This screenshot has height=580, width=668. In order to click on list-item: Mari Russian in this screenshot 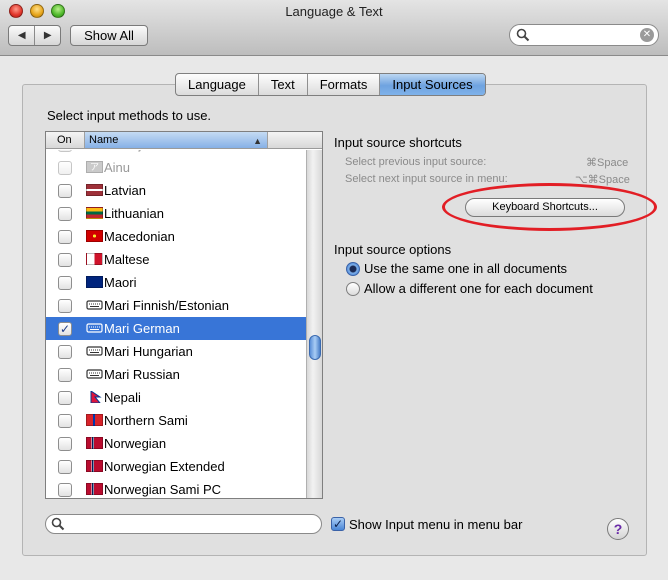, I will do `click(176, 374)`.